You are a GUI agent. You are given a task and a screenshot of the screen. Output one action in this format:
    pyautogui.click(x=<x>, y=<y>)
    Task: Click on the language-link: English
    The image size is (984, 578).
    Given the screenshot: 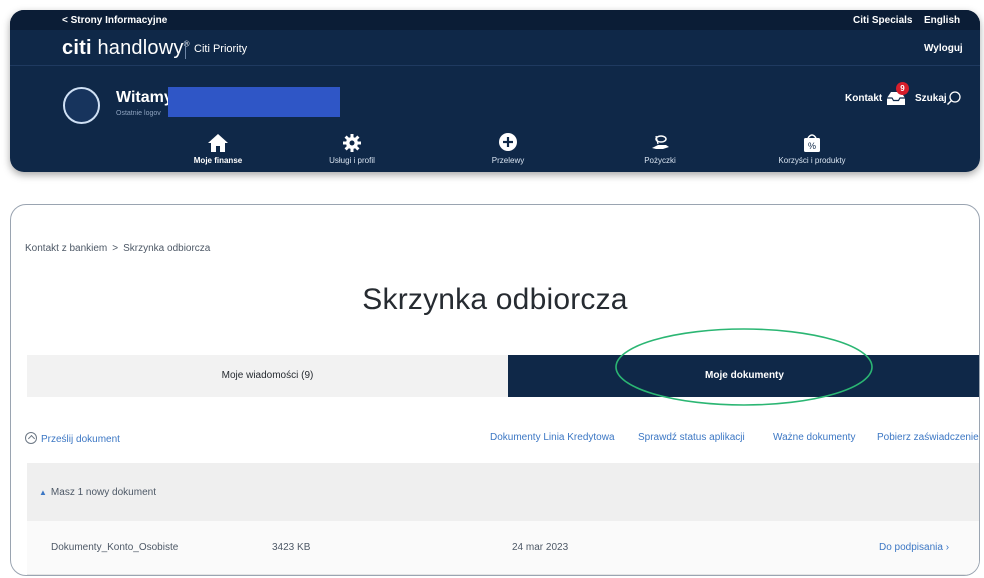 What is the action you would take?
    pyautogui.click(x=942, y=20)
    